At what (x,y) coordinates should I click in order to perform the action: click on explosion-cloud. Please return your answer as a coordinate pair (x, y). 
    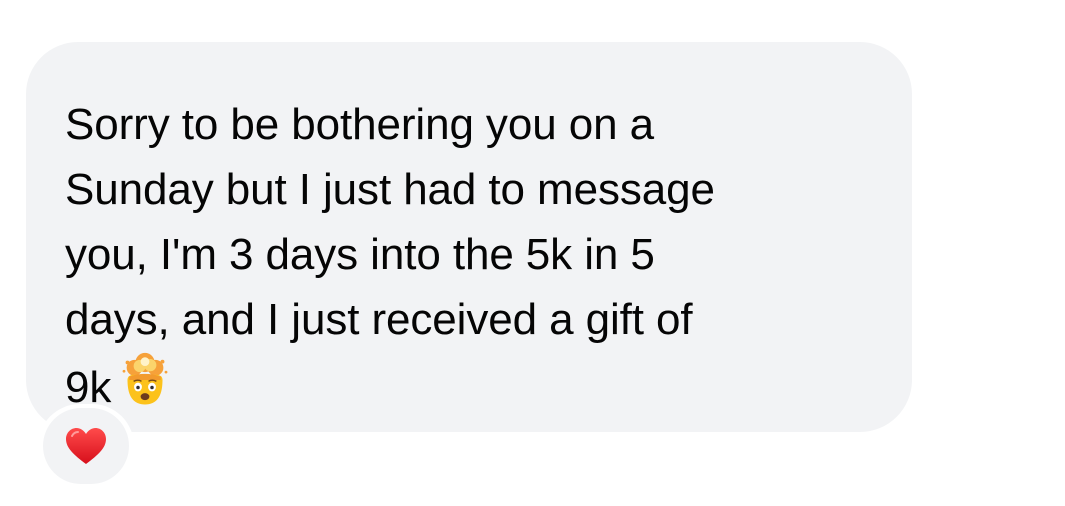
    Looking at the image, I should click on (145, 364).